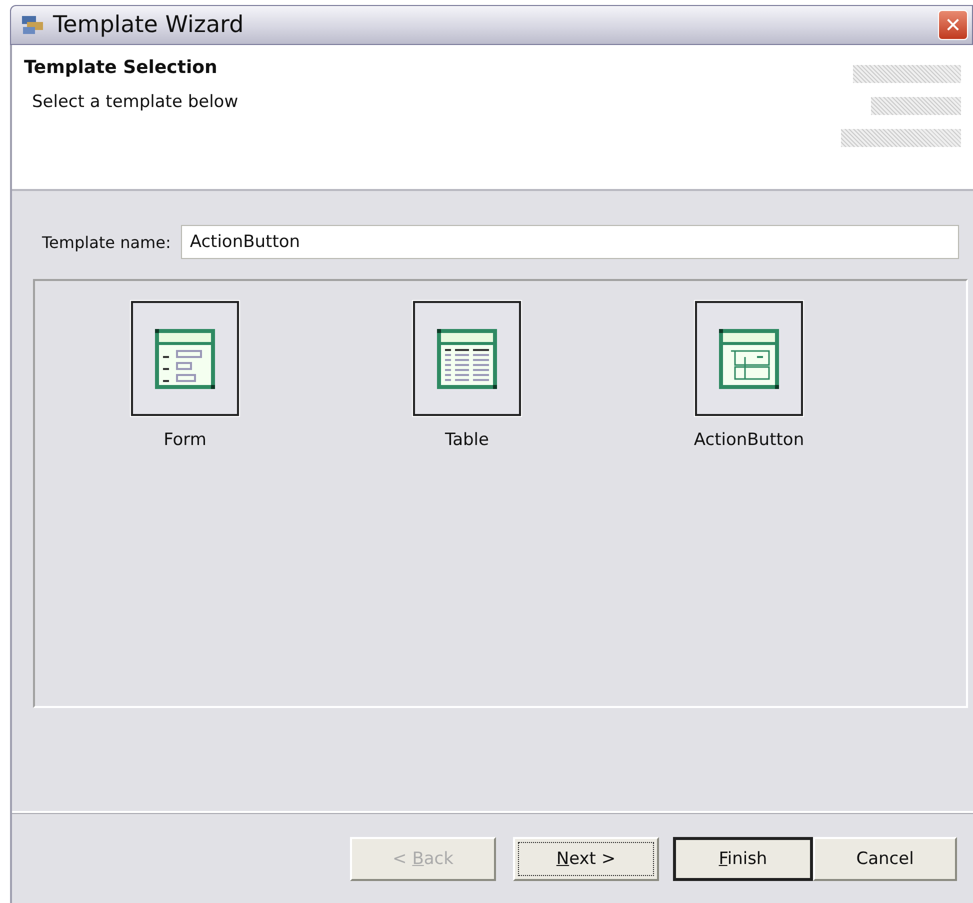  I want to click on app-icon, so click(33, 25).